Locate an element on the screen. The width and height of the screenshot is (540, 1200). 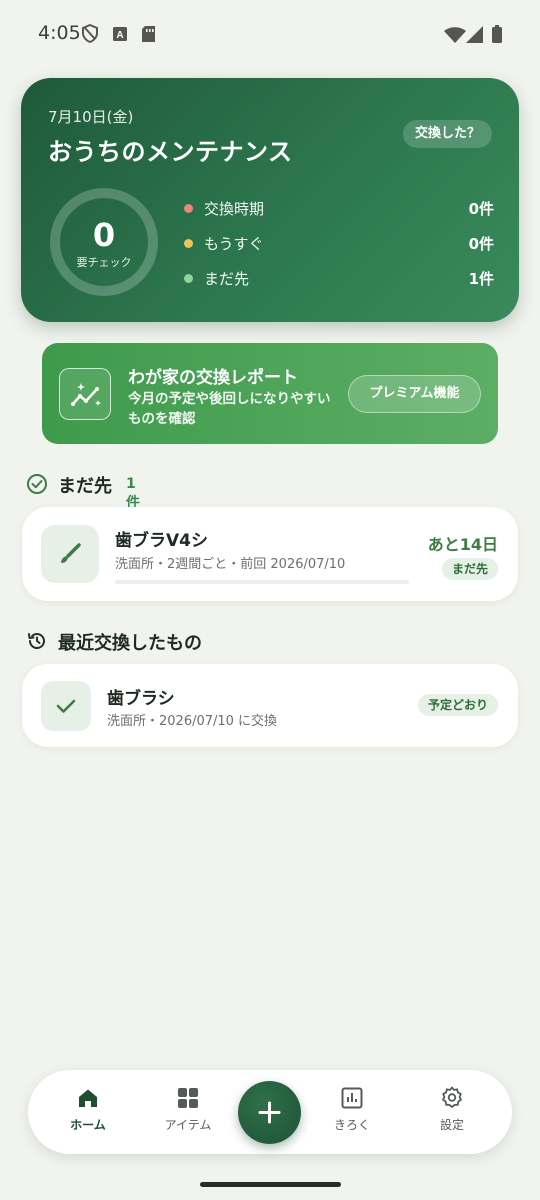
hero-date: 7月10日(金) is located at coordinates (91, 117).